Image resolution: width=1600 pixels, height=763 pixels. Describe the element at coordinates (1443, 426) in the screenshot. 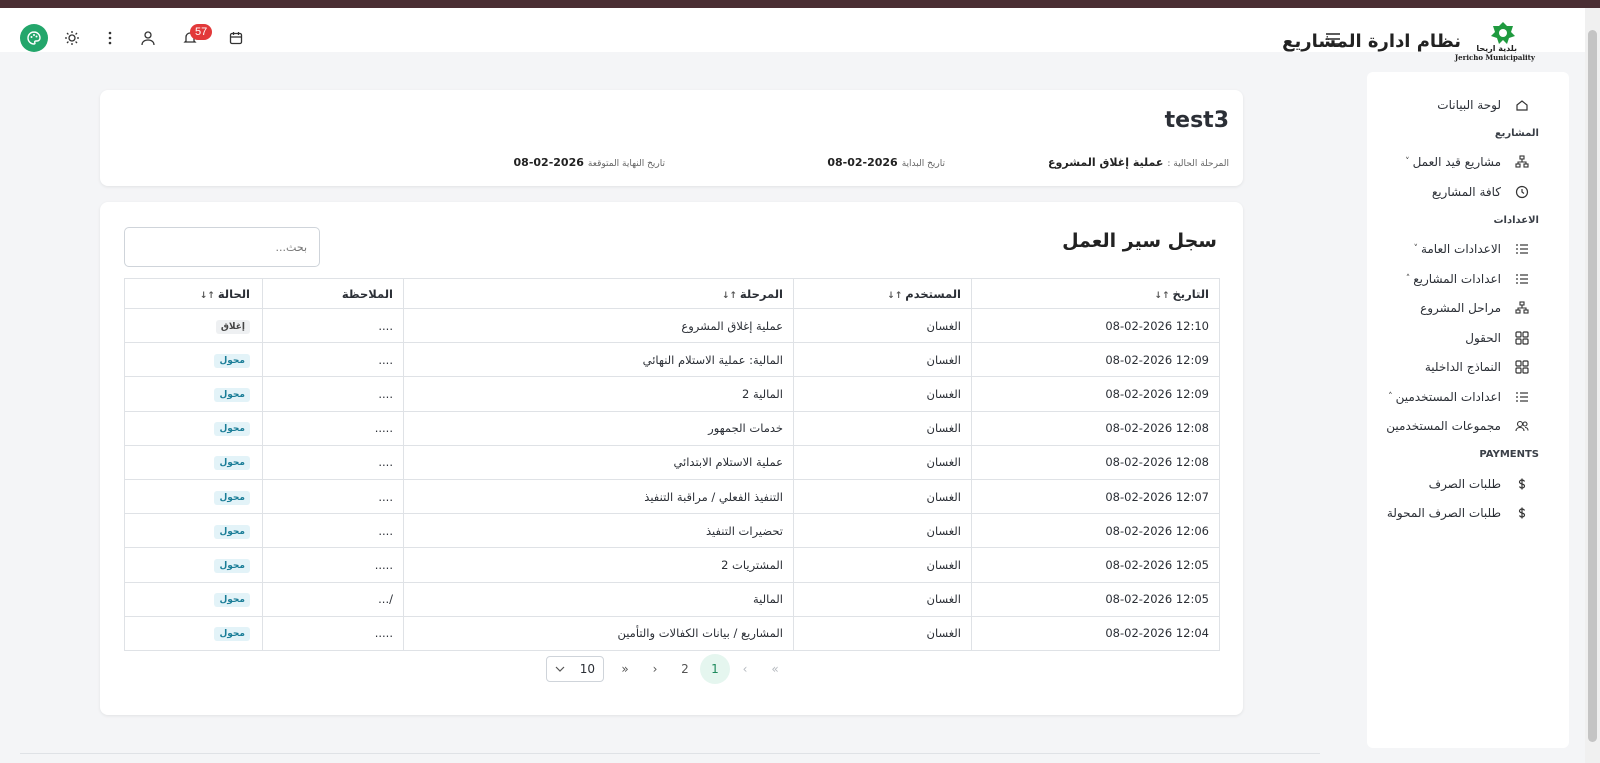

I see `sidebar-item-label: مجموعات المستخدمين` at that location.